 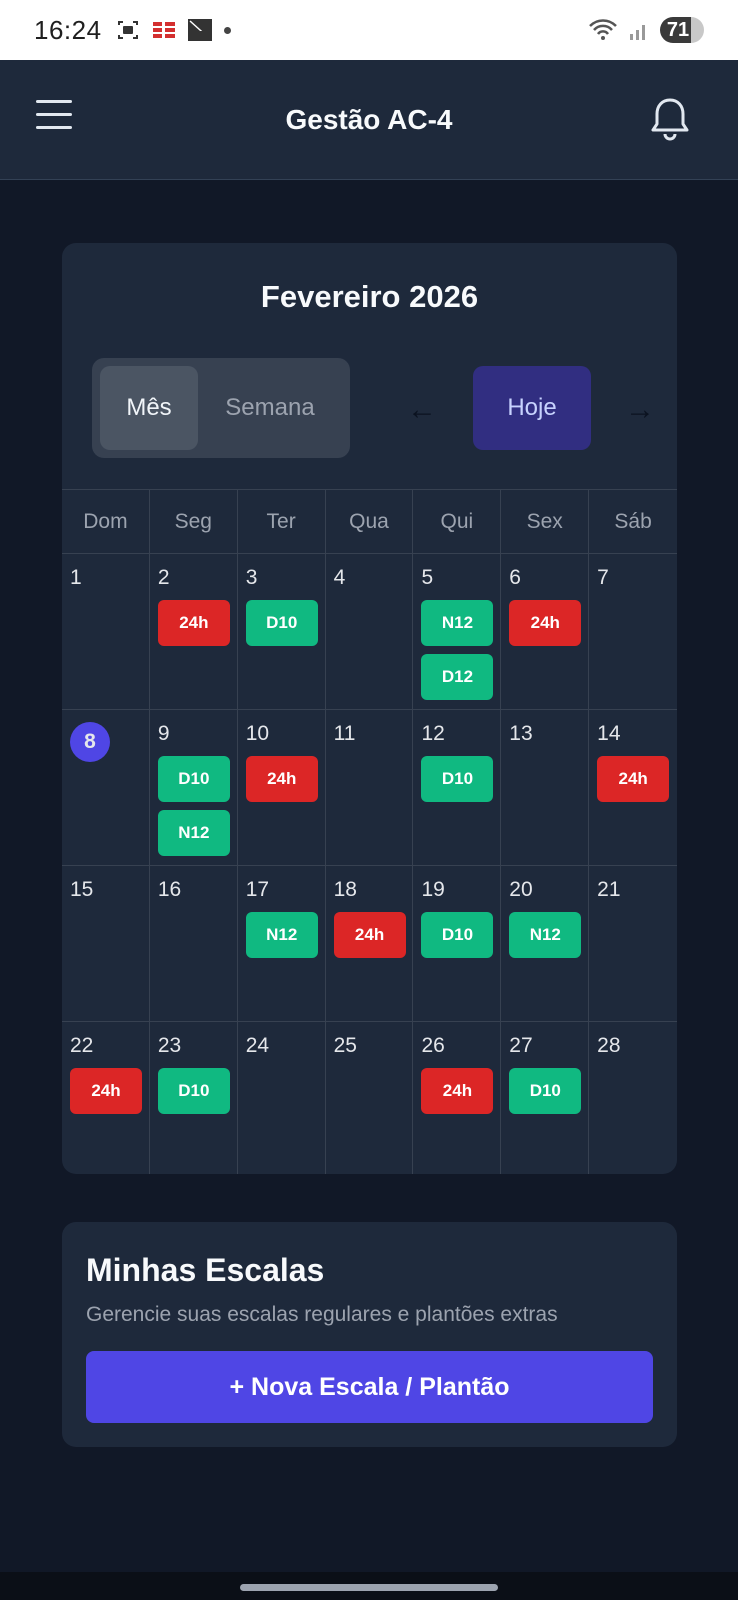 What do you see at coordinates (227, 30) in the screenshot?
I see `more-notifications-dot` at bounding box center [227, 30].